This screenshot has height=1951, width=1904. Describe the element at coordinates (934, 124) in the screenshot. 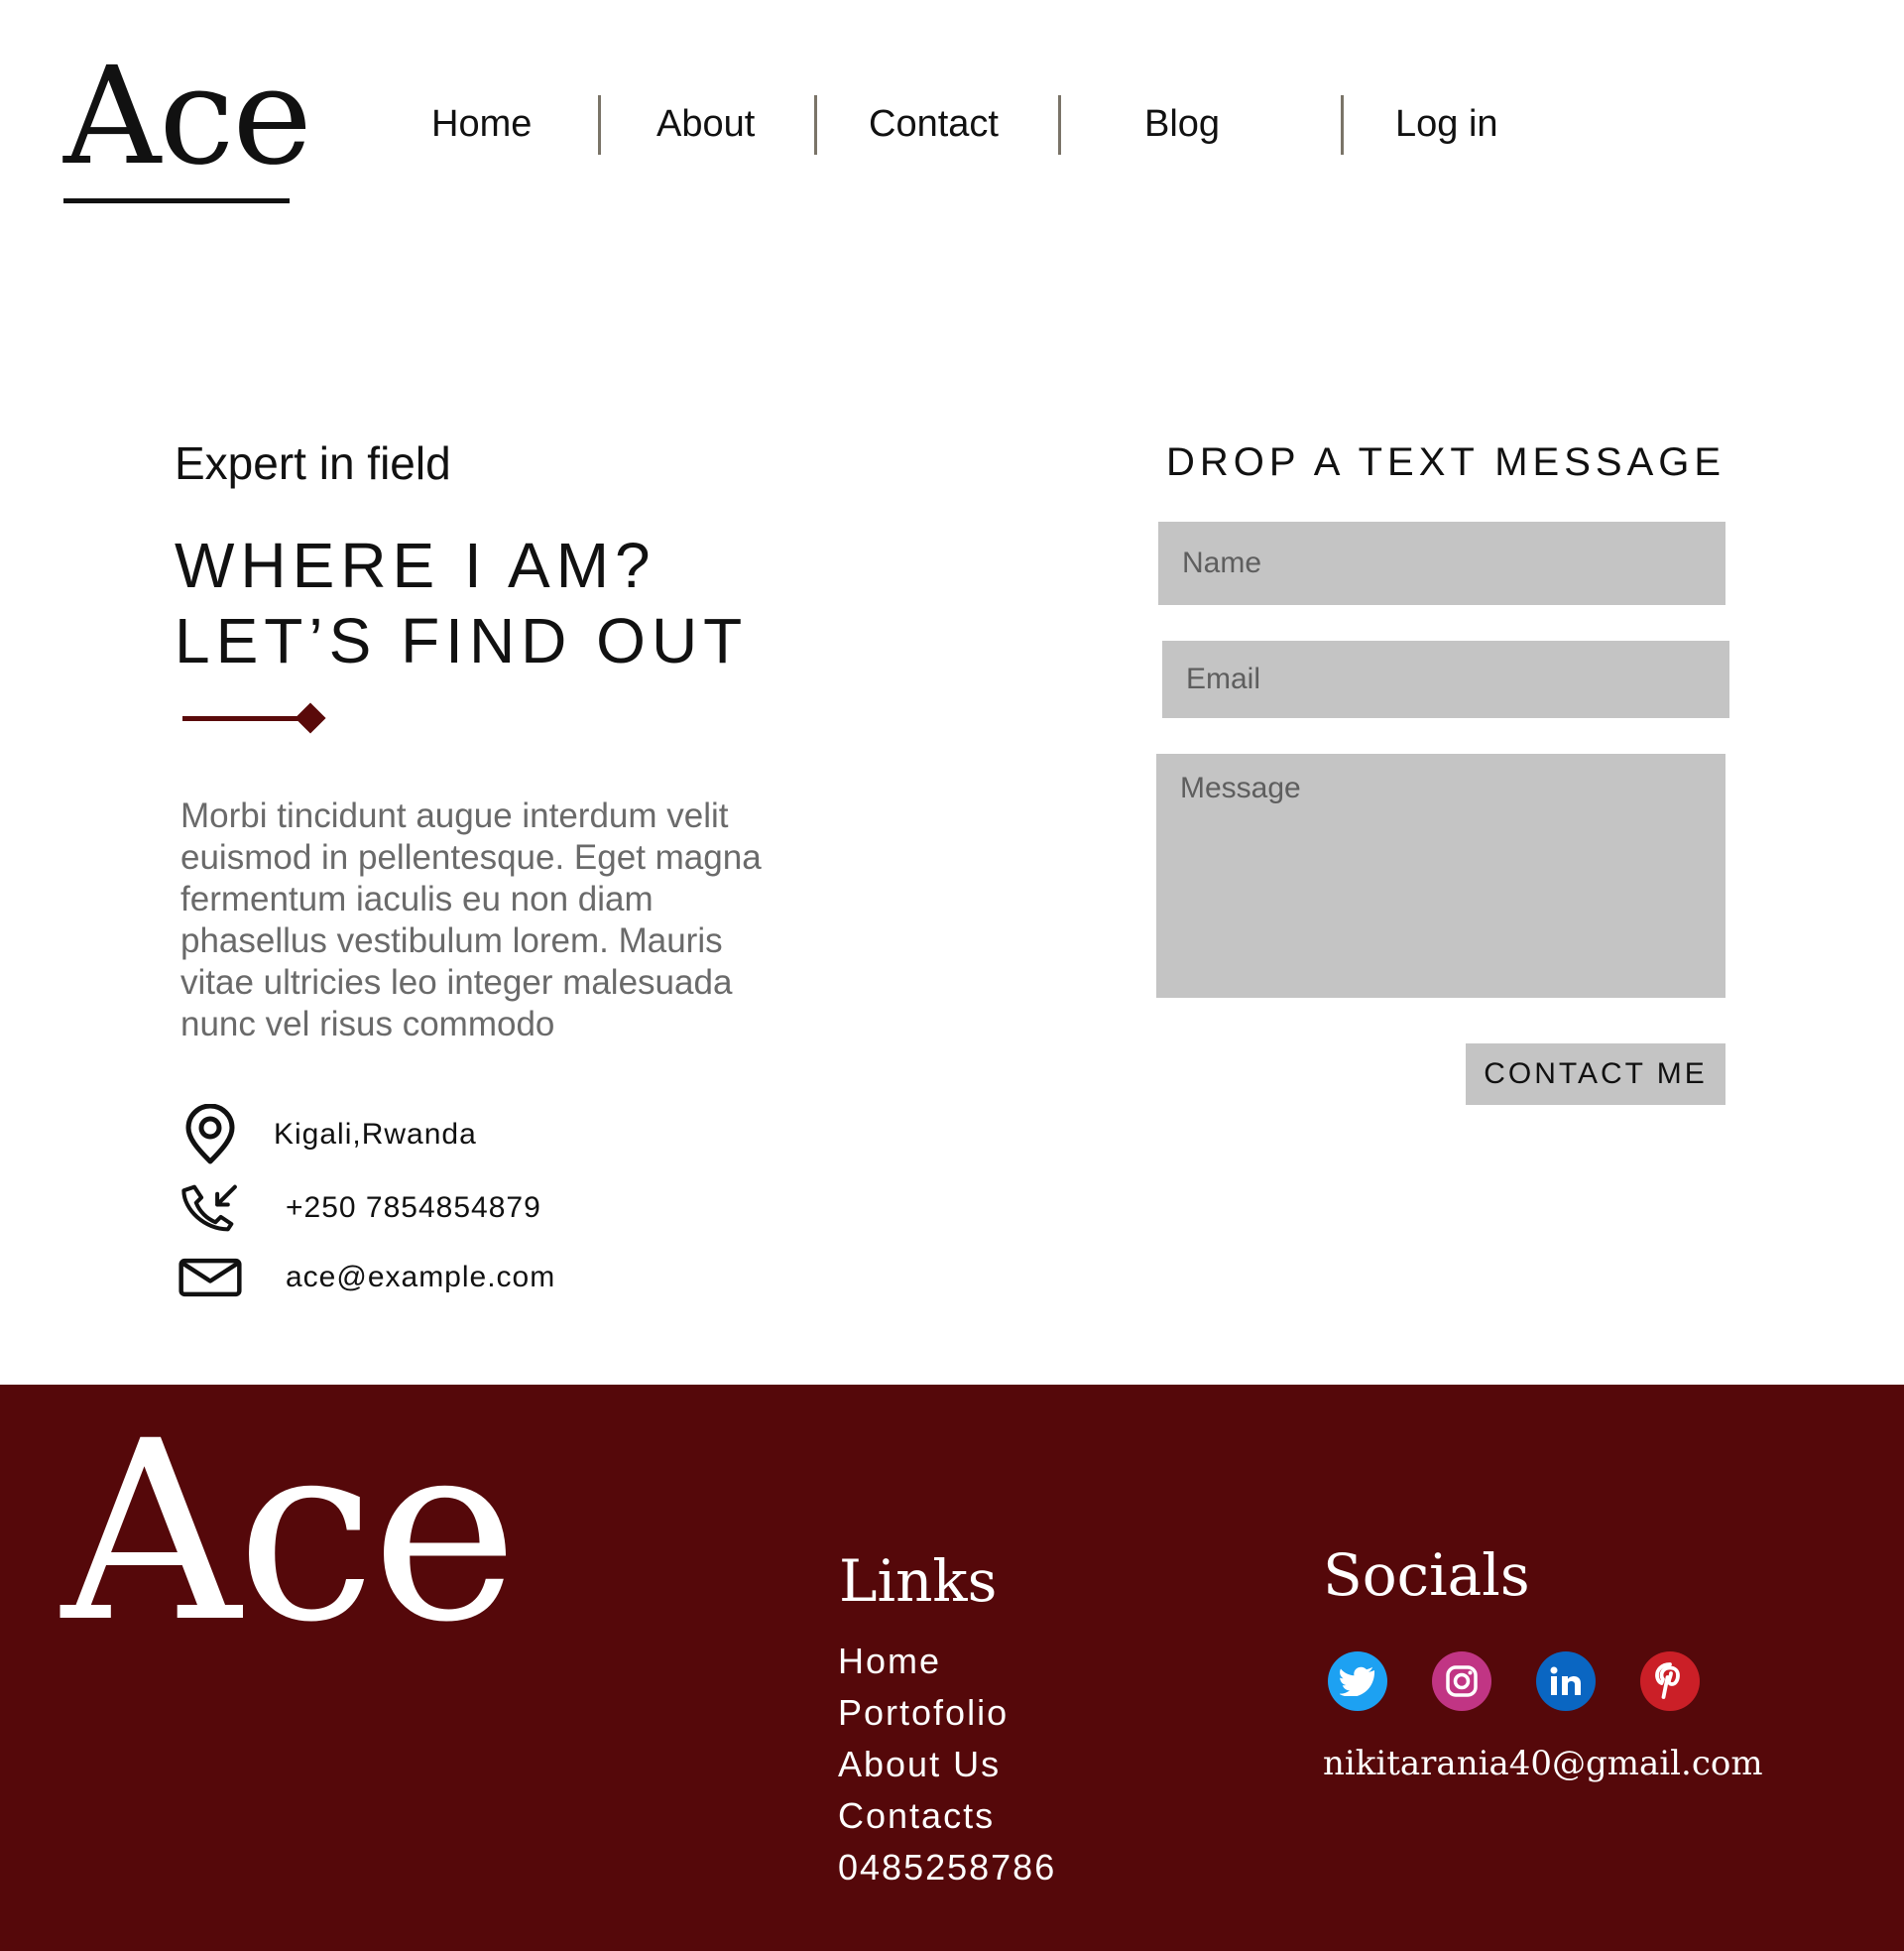

I see `nav-contact: Contact` at that location.